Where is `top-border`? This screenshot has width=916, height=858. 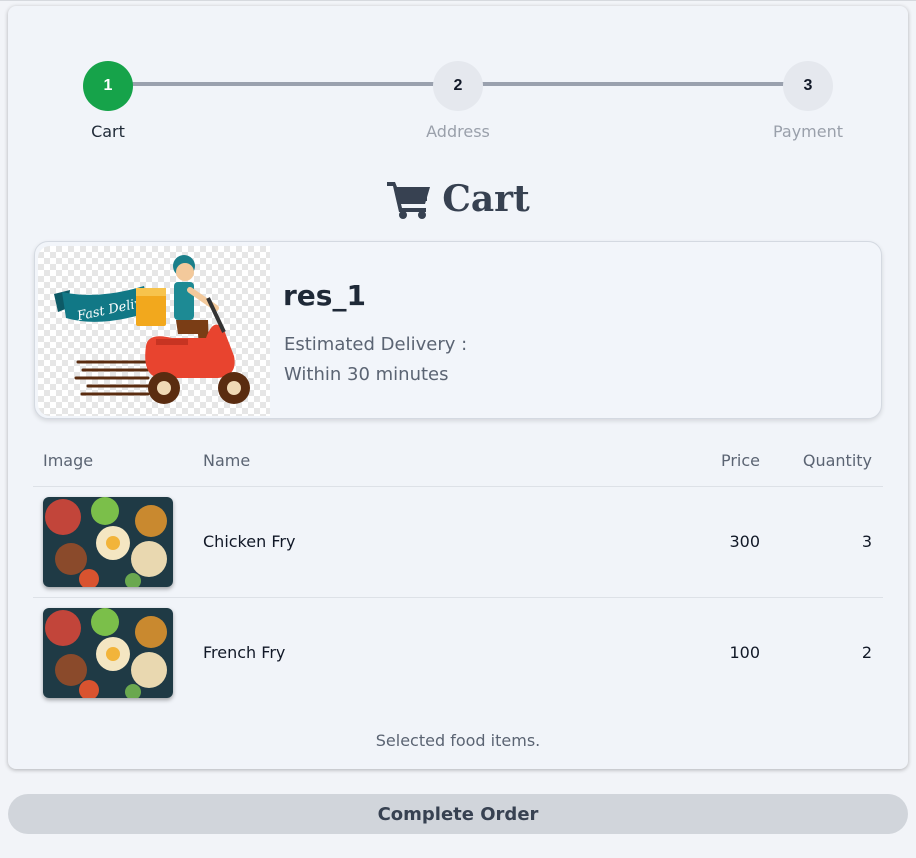
top-border is located at coordinates (458, 0).